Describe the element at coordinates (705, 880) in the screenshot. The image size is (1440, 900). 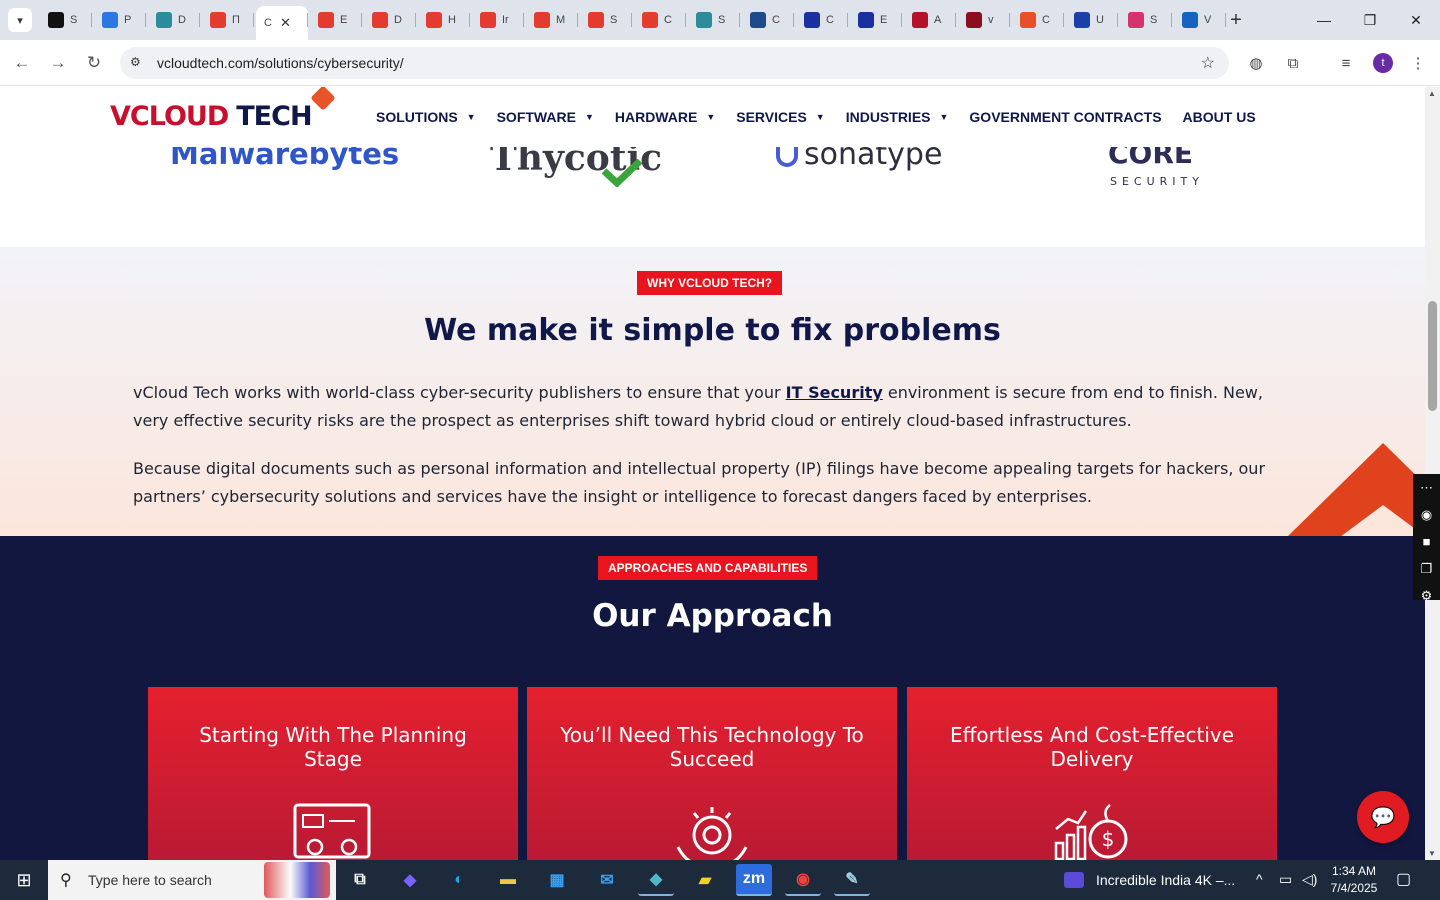
I see `sticky-notes-icon: ▰` at that location.